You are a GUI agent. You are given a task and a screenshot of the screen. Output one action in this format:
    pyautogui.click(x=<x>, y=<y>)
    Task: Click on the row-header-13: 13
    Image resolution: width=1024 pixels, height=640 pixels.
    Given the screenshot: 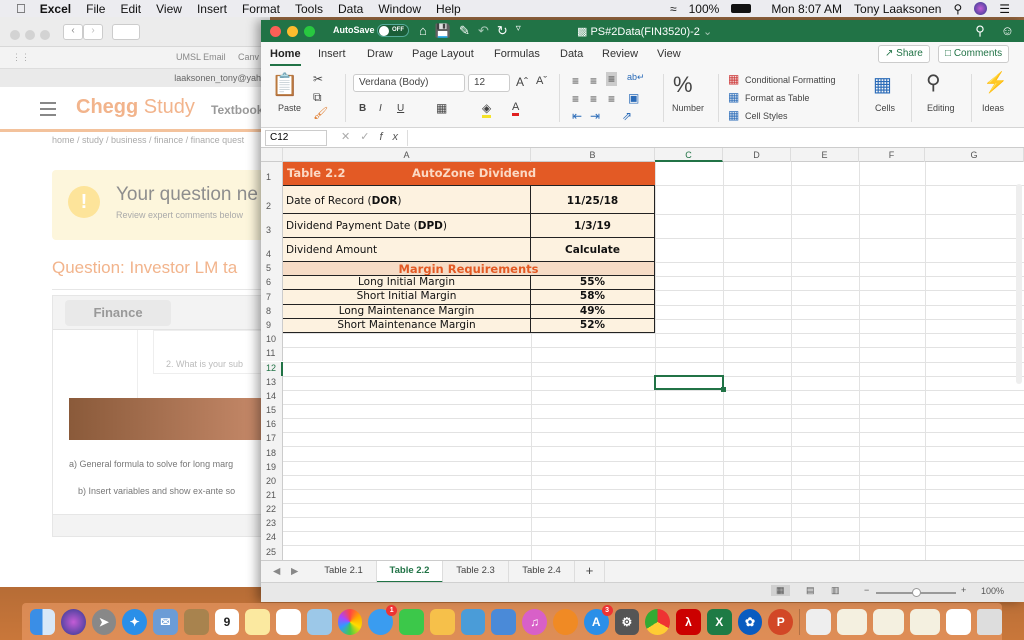 What is the action you would take?
    pyautogui.click(x=272, y=382)
    